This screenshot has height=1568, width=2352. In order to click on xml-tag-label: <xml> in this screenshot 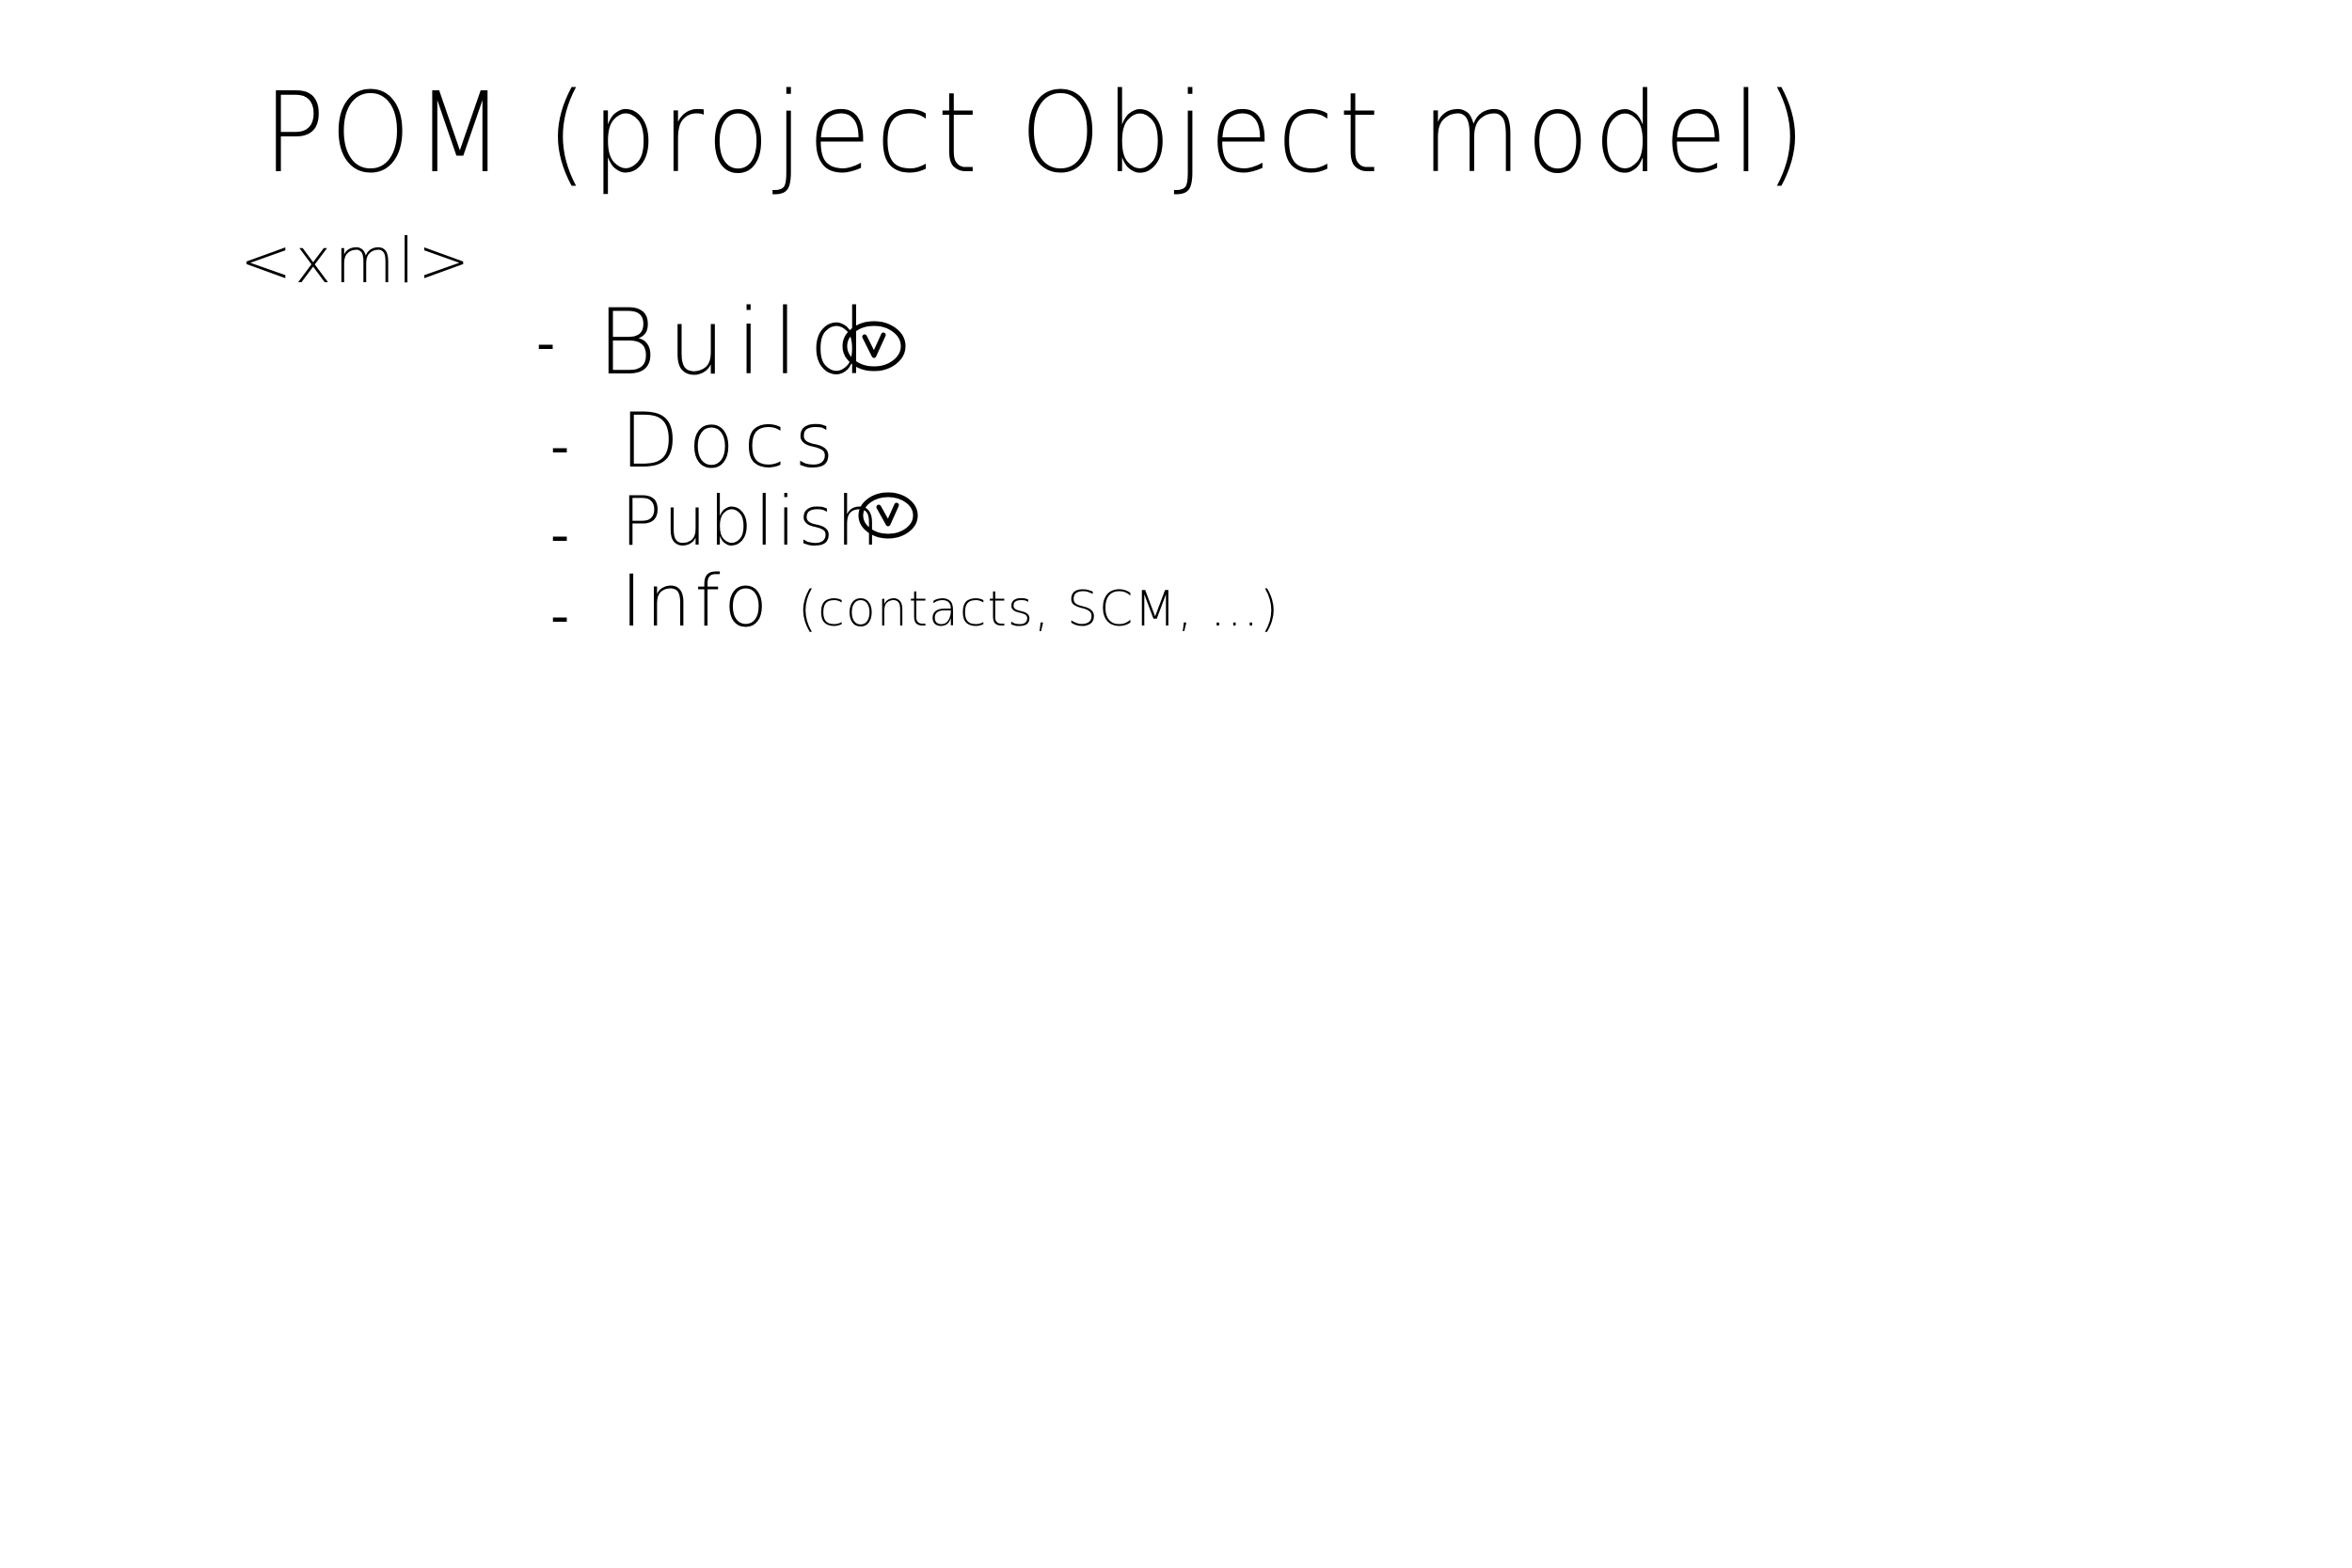, I will do `click(356, 261)`.